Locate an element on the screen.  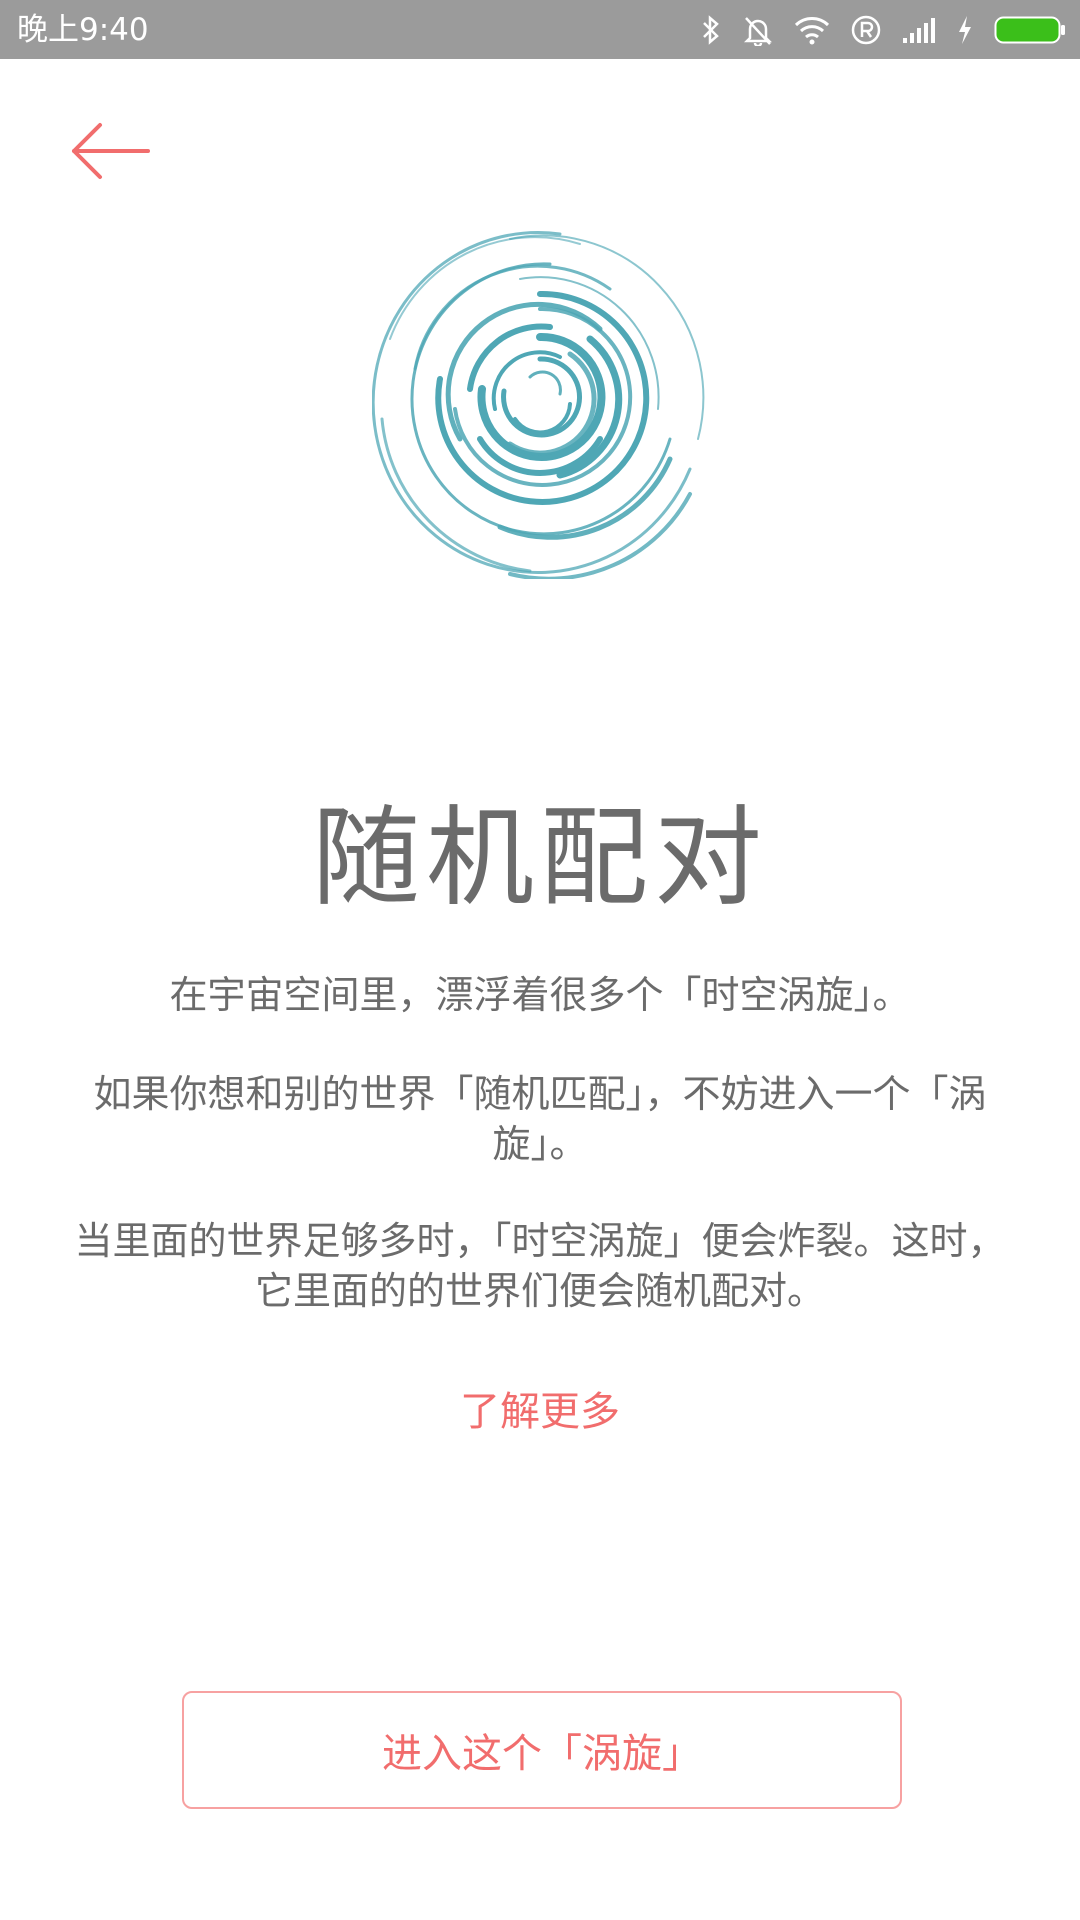
status-time: 晚上9:40 is located at coordinates (83, 30).